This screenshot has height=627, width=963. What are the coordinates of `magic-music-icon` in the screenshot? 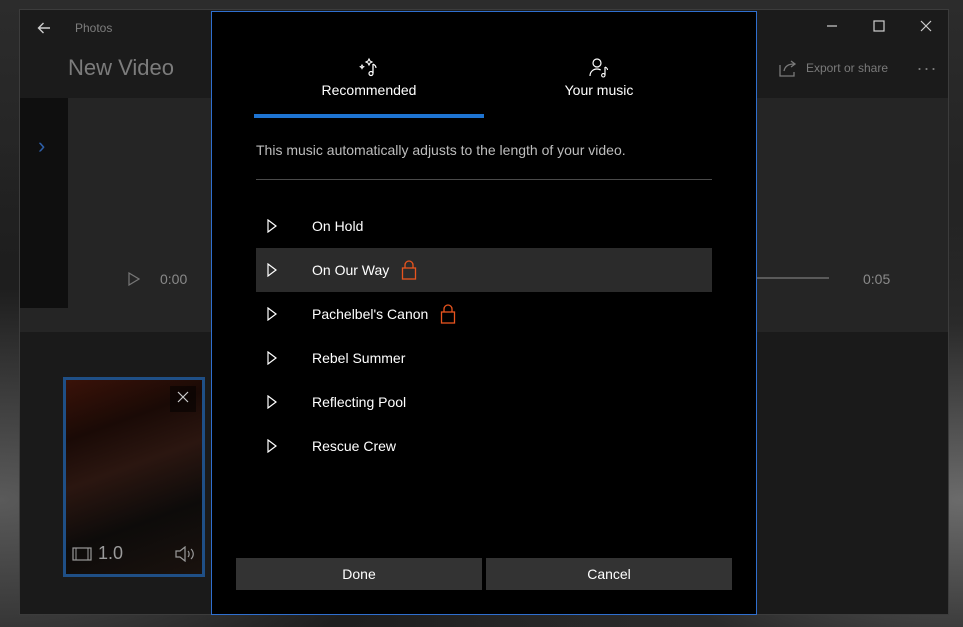 It's located at (368, 67).